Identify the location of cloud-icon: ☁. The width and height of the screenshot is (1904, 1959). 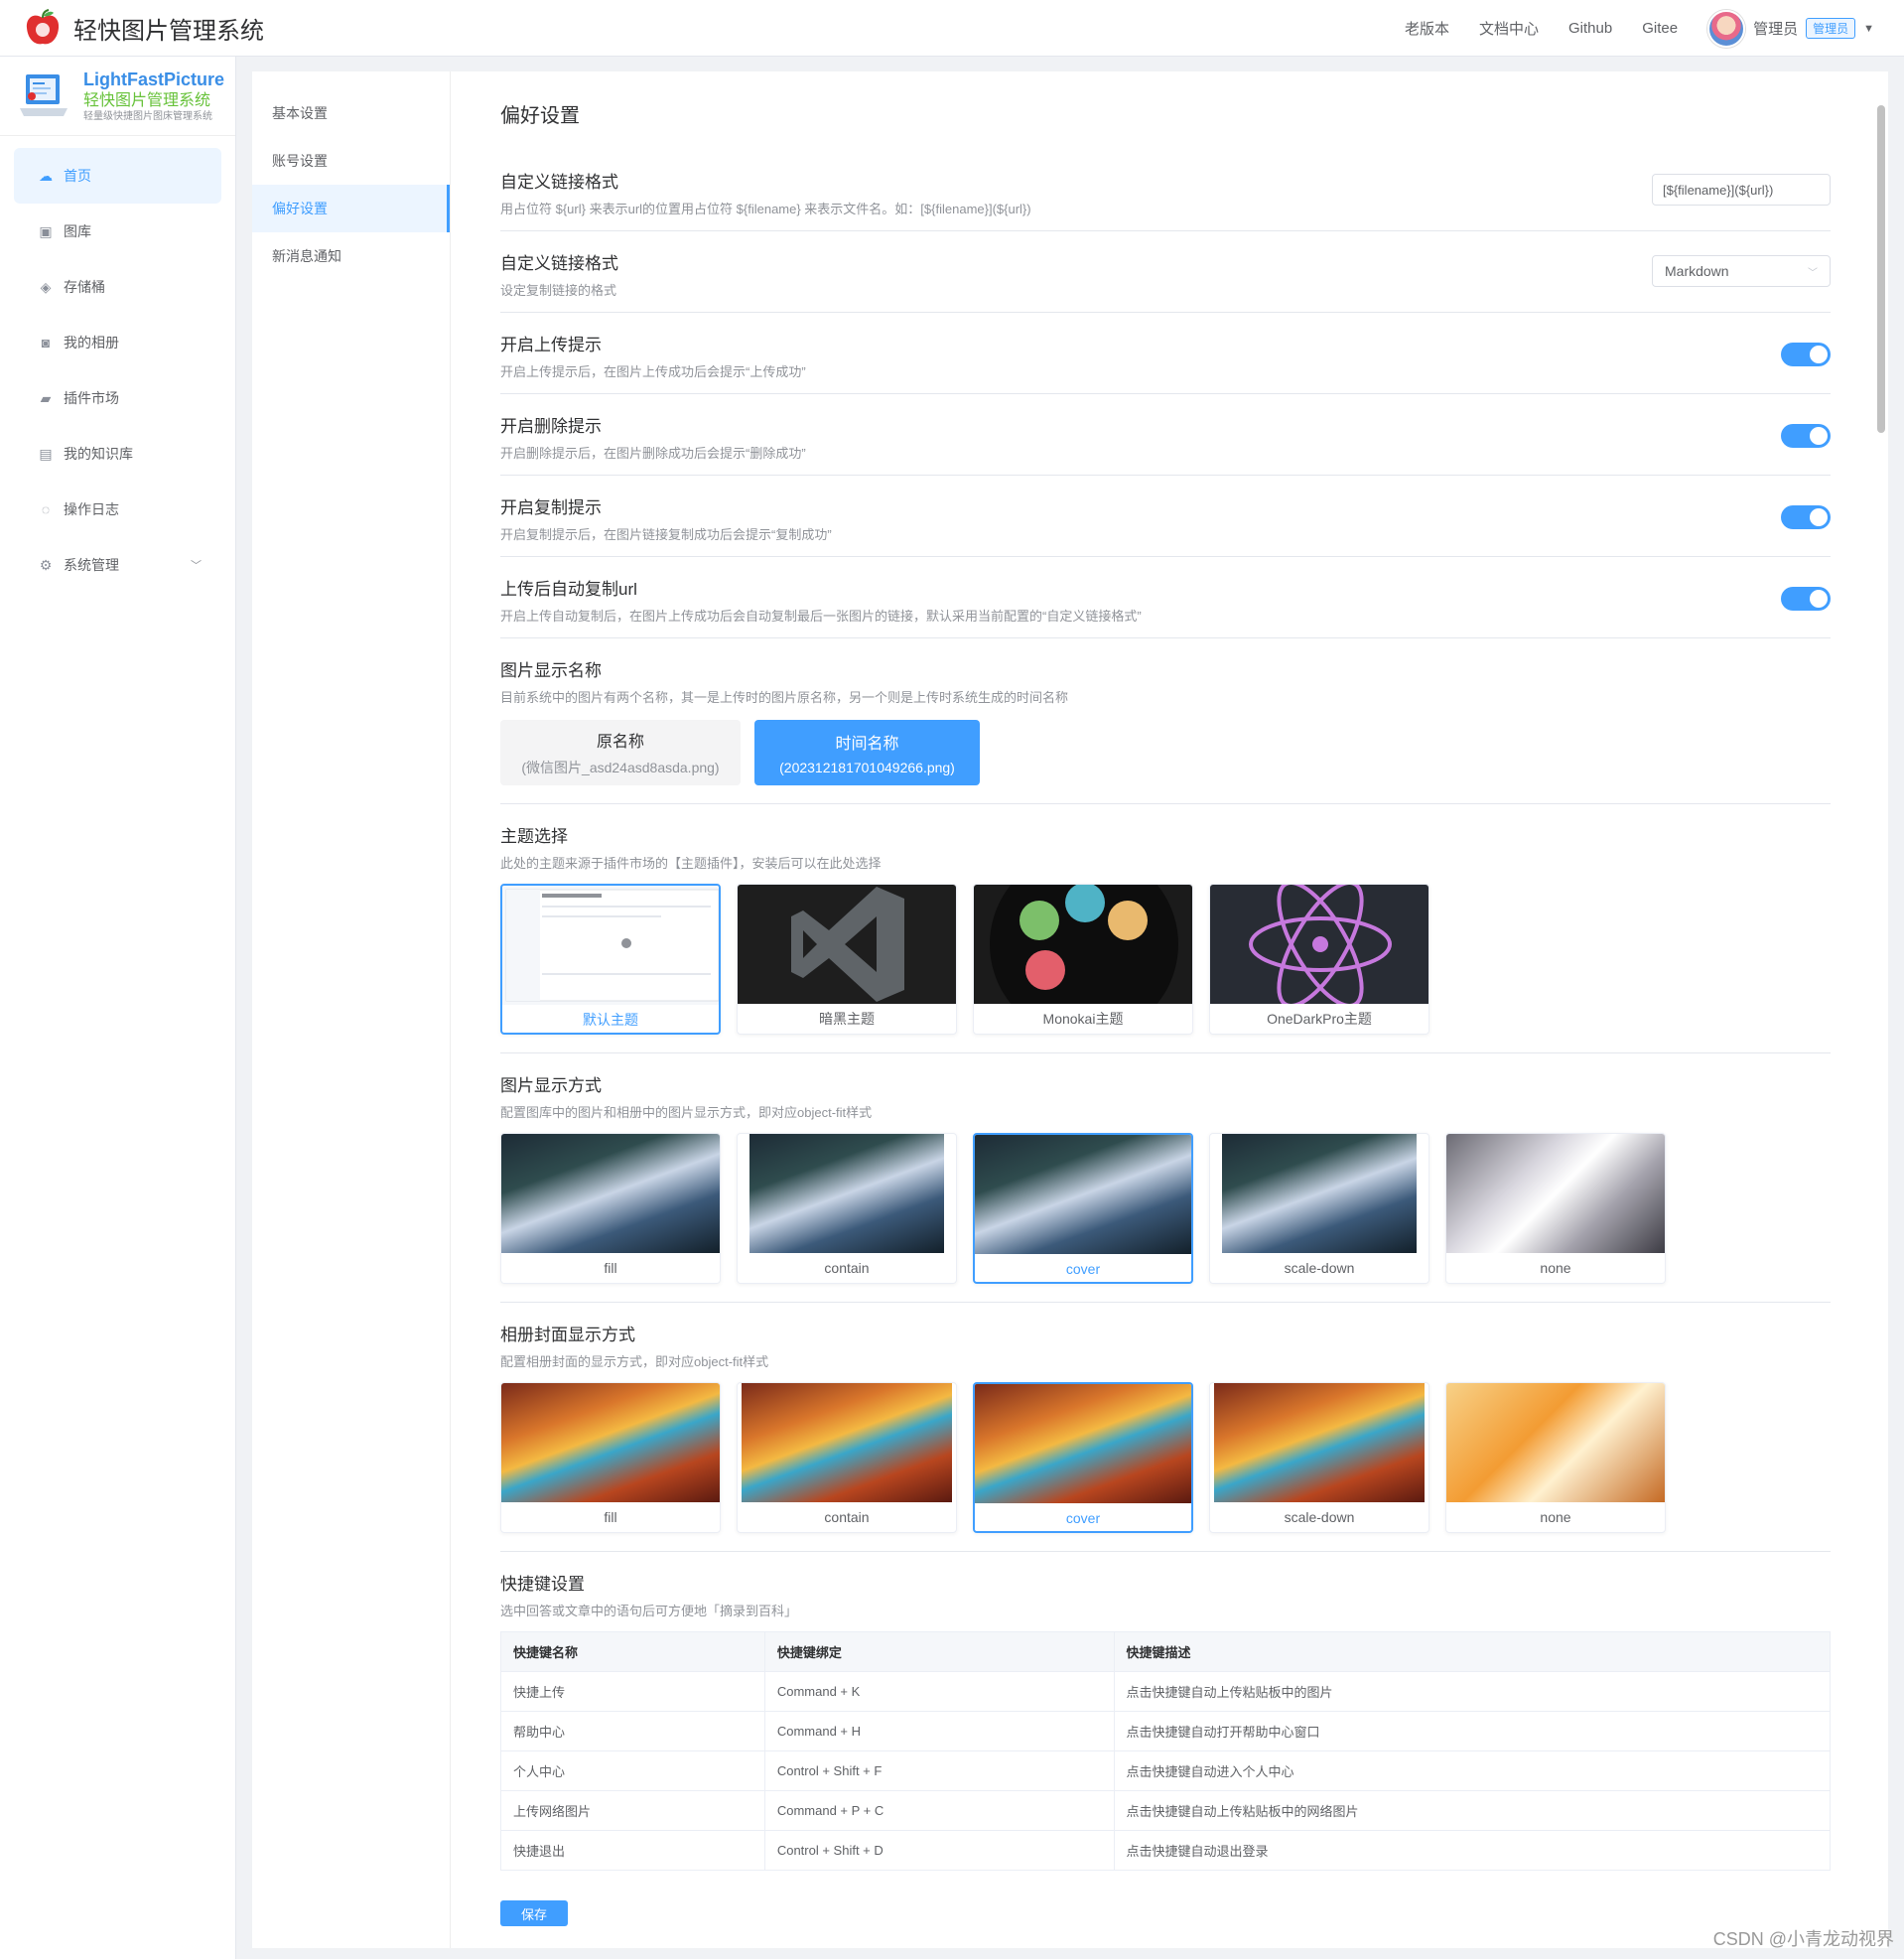
(46, 175).